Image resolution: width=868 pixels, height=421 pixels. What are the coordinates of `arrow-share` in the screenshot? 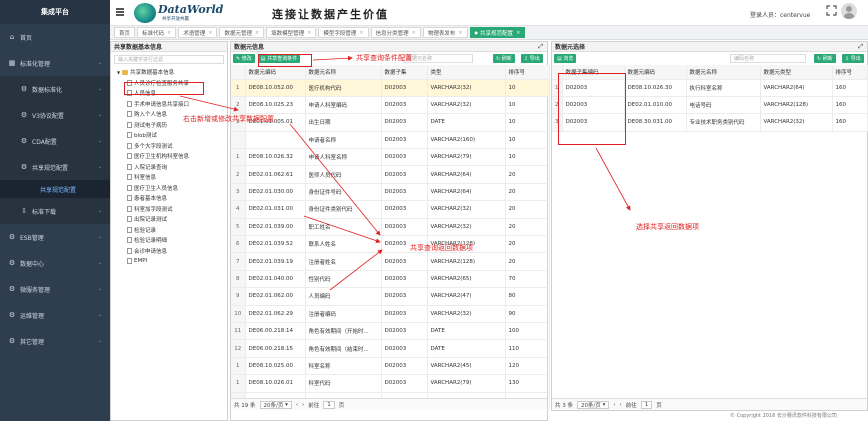 It's located at (332, 58).